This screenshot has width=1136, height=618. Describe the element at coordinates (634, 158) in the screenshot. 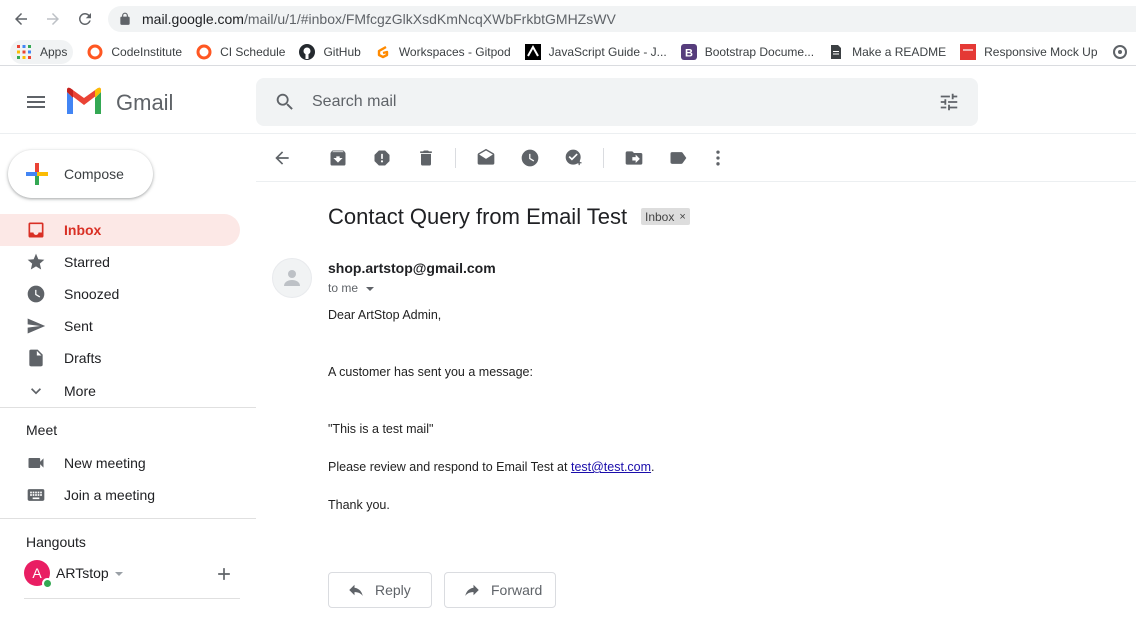

I see `move-to-icon` at that location.